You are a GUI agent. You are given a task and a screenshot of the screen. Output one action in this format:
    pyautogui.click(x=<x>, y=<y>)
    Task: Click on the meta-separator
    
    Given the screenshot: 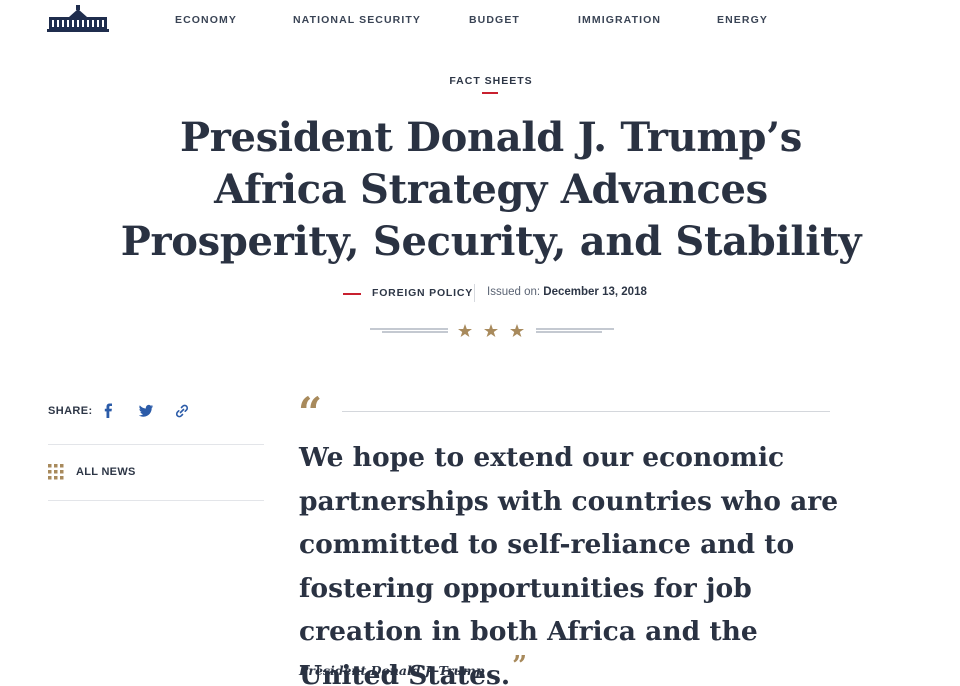 What is the action you would take?
    pyautogui.click(x=474, y=293)
    